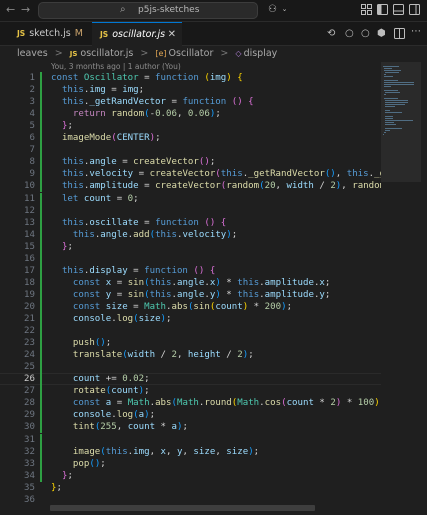  Describe the element at coordinates (398, 9) in the screenshot. I see `toggle-panel-icon` at that location.